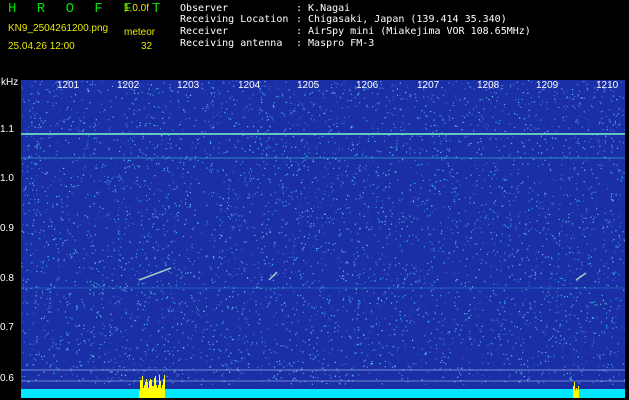 The width and height of the screenshot is (629, 400). I want to click on x-tick-1202: 1202, so click(128, 85).